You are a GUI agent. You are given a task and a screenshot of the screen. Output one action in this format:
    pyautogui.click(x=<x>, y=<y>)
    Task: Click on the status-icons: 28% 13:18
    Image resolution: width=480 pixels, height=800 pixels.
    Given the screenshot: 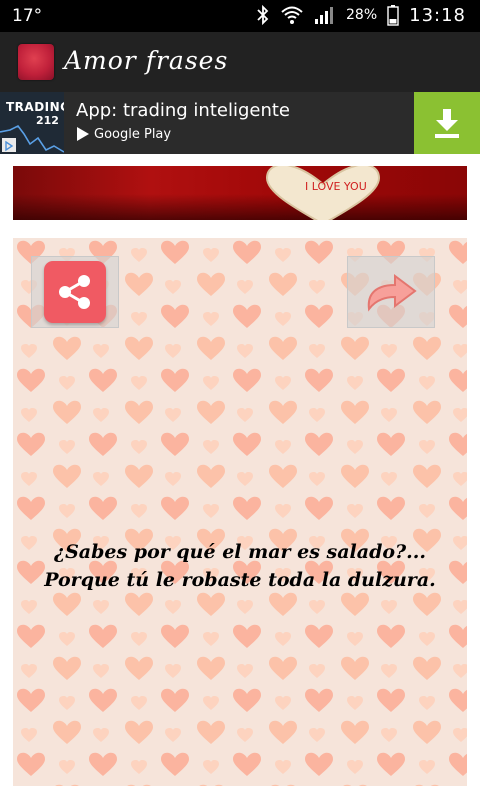 What is the action you would take?
    pyautogui.click(x=361, y=15)
    